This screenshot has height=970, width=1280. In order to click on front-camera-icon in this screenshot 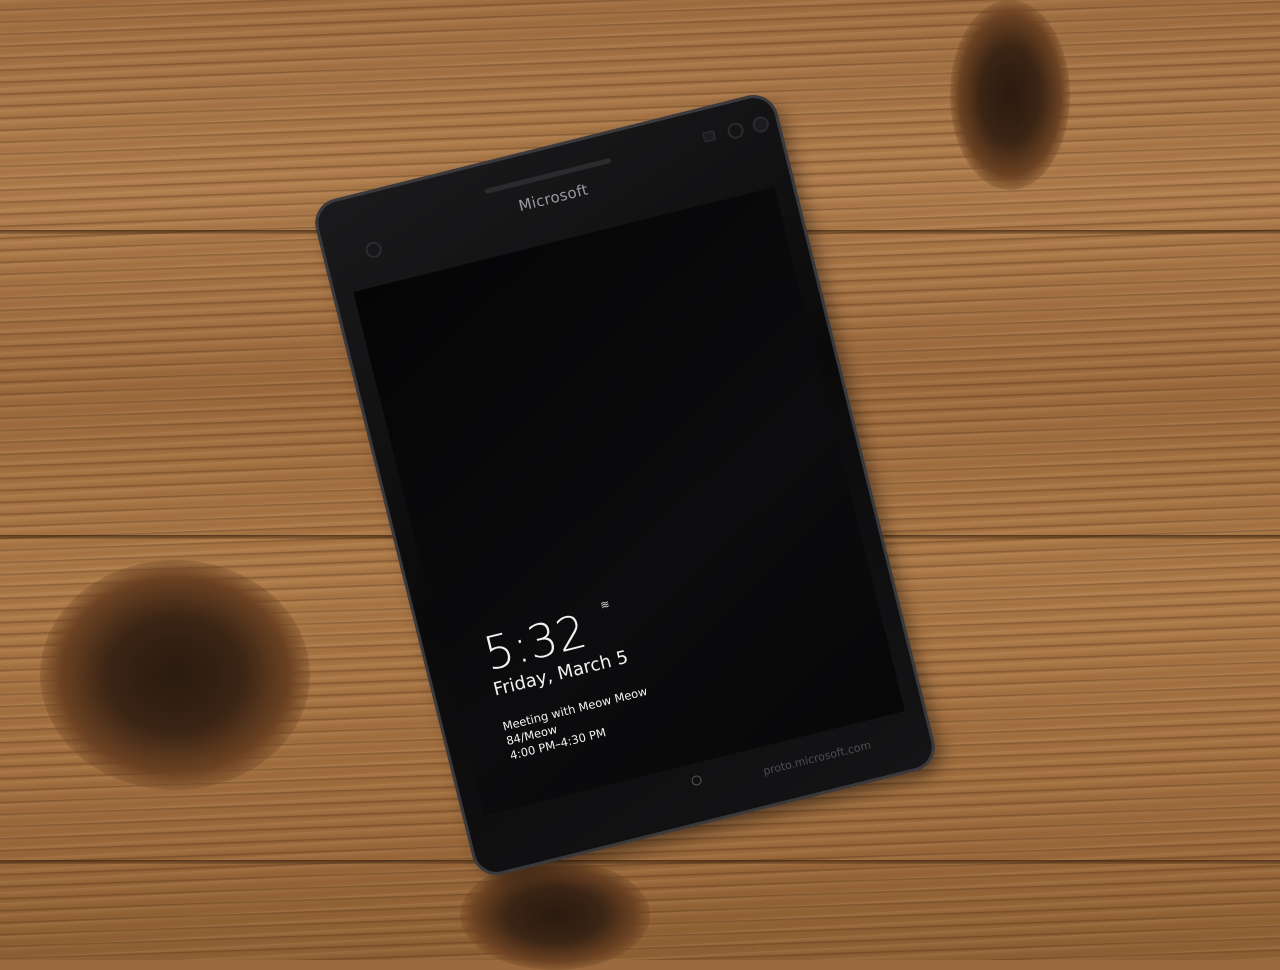, I will do `click(735, 131)`.